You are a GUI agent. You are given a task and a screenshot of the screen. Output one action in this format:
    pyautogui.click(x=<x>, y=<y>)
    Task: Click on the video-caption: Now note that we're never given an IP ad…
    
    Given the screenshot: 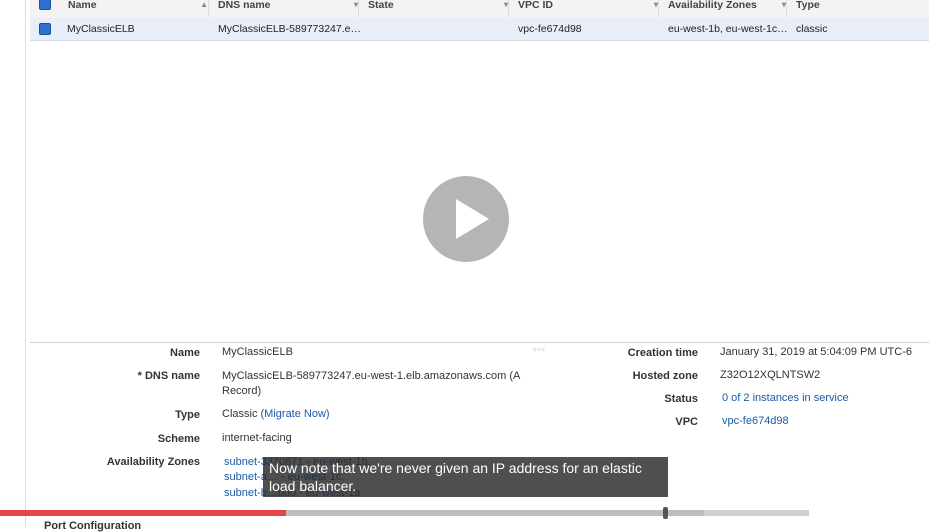 What is the action you would take?
    pyautogui.click(x=465, y=477)
    